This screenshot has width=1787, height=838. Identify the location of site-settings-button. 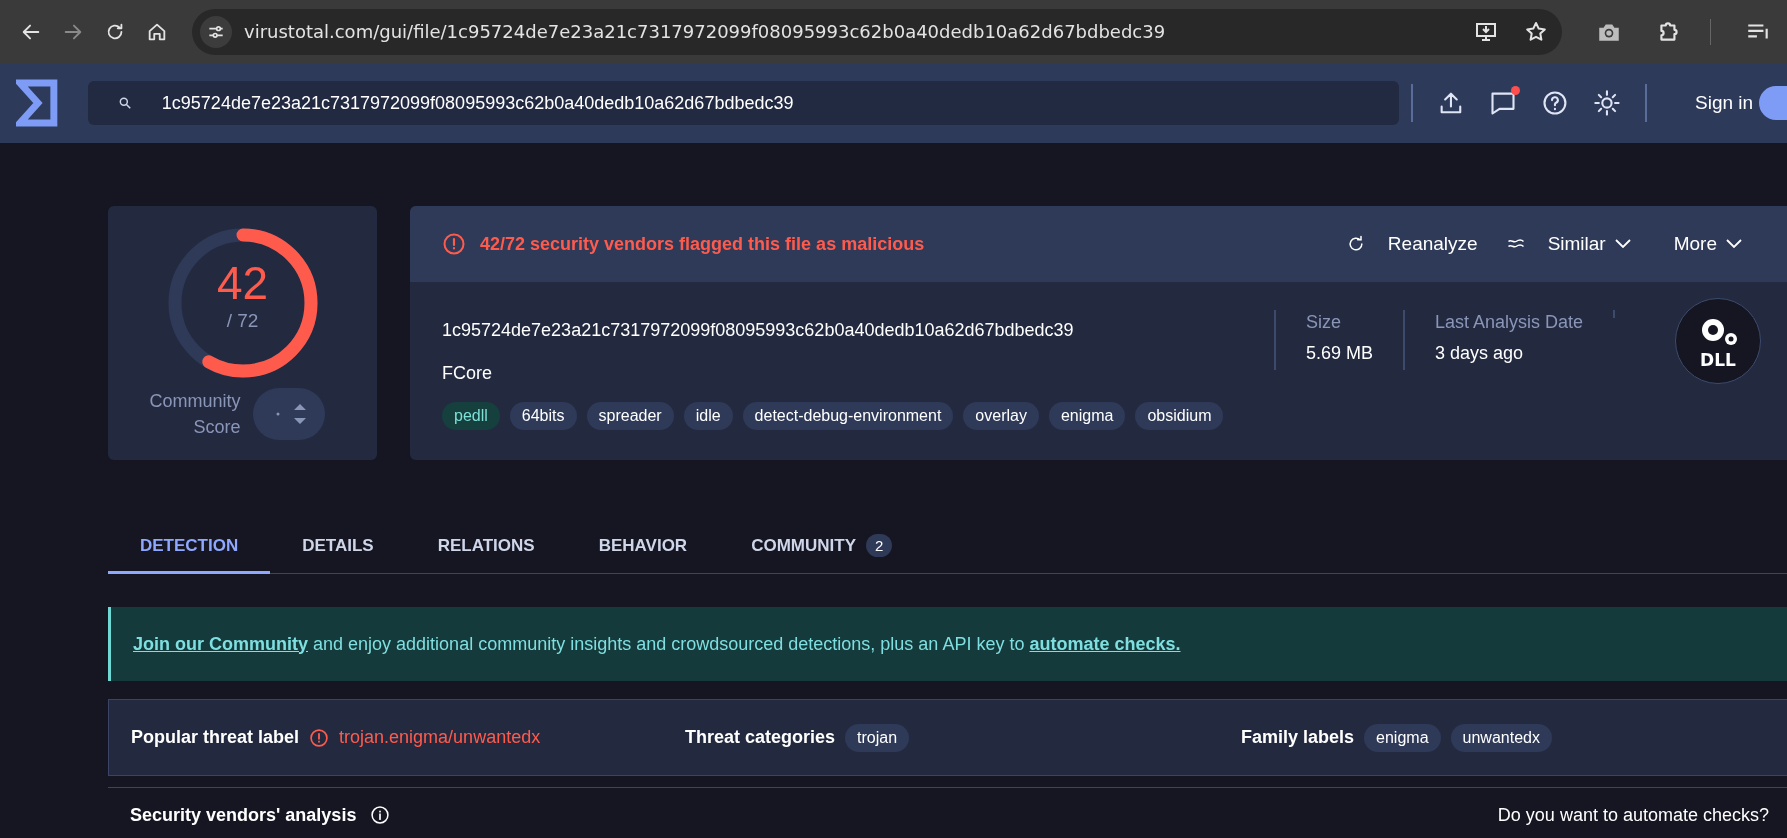
(216, 31).